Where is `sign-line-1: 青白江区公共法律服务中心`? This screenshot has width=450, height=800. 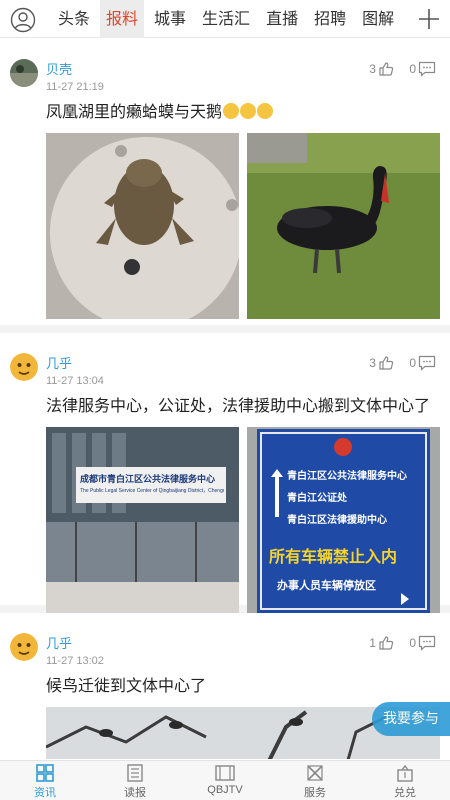
sign-line-1: 青白江区公共法律服务中心 is located at coordinates (347, 476).